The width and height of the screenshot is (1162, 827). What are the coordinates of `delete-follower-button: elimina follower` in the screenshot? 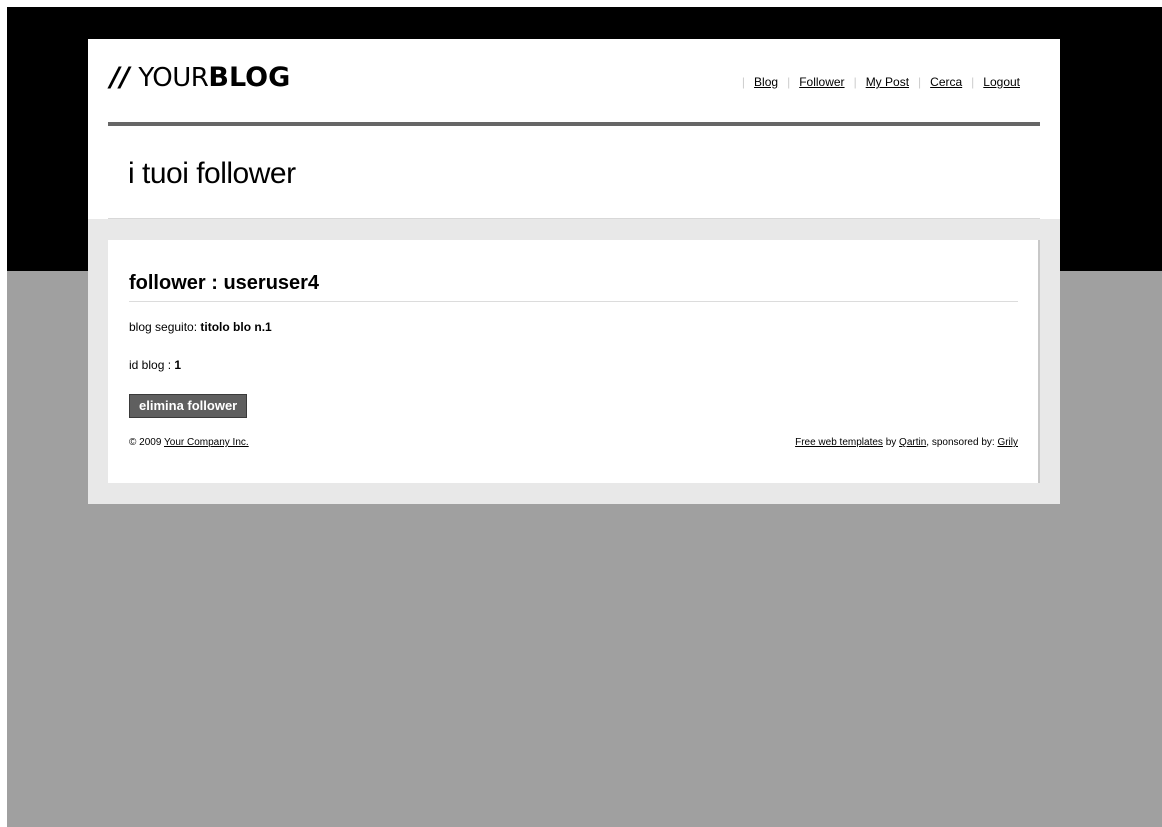 It's located at (188, 406).